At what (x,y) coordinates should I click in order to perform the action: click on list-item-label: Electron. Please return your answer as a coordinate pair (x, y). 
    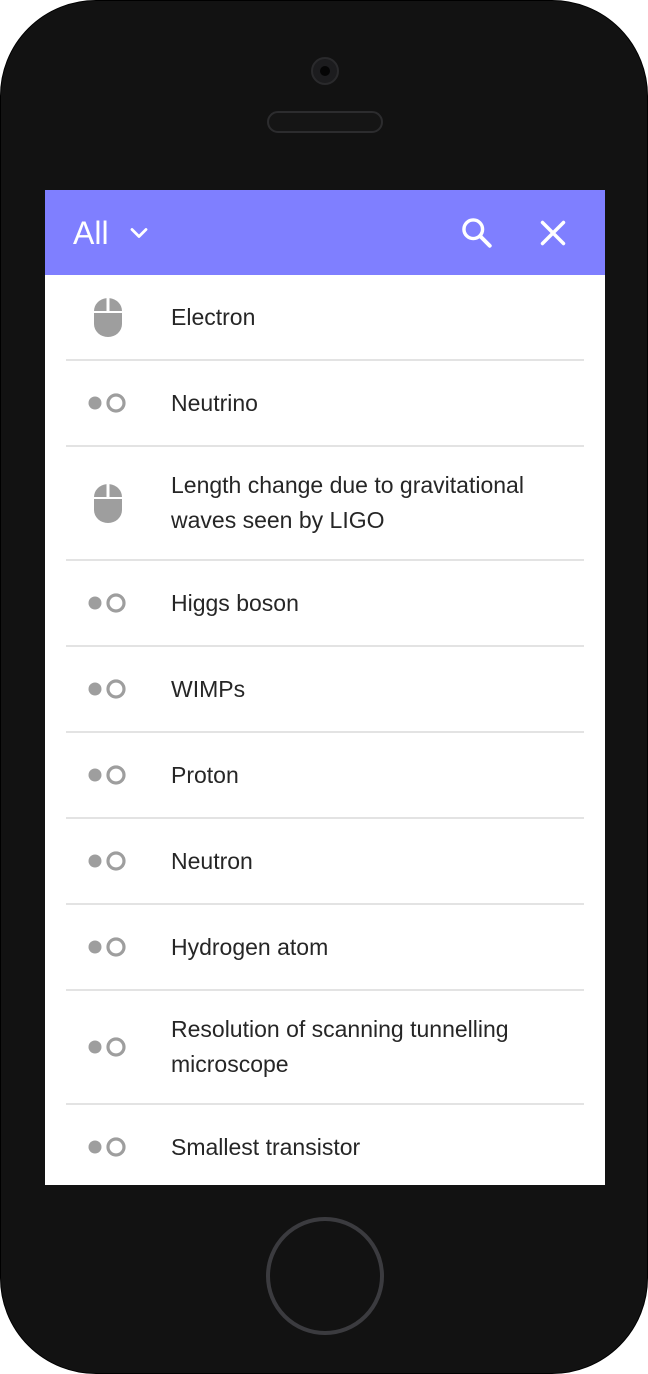
    Looking at the image, I should click on (213, 316).